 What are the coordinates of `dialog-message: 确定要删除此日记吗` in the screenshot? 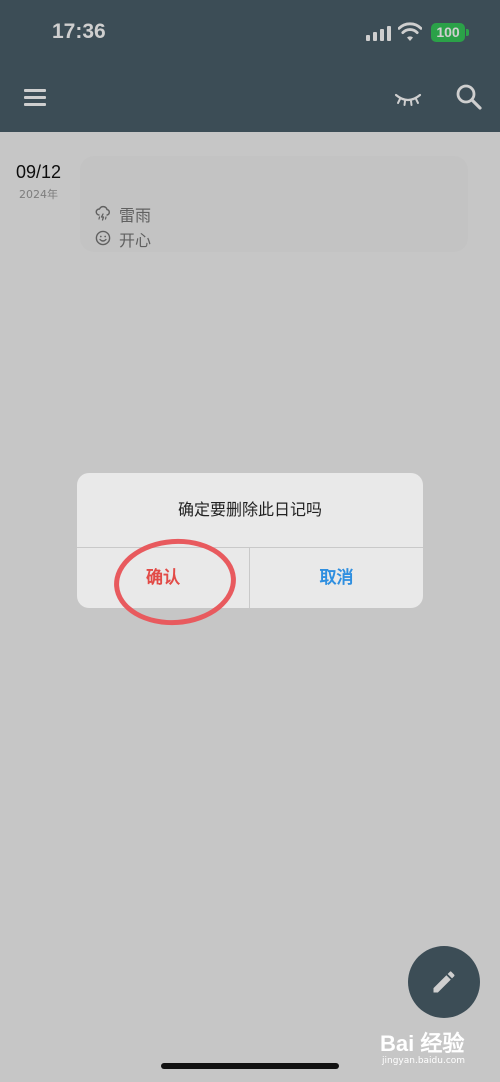 It's located at (249, 509).